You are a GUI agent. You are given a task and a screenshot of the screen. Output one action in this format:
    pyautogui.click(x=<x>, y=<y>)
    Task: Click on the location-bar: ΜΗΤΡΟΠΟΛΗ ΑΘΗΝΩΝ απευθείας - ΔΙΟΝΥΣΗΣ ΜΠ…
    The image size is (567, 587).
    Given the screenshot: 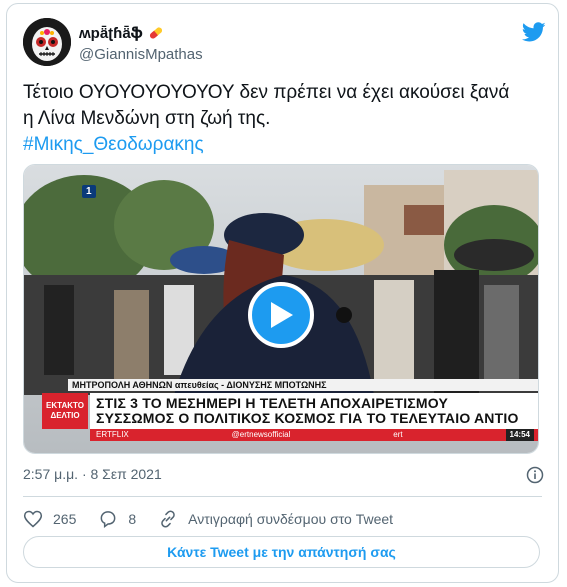 What is the action you would take?
    pyautogui.click(x=303, y=385)
    